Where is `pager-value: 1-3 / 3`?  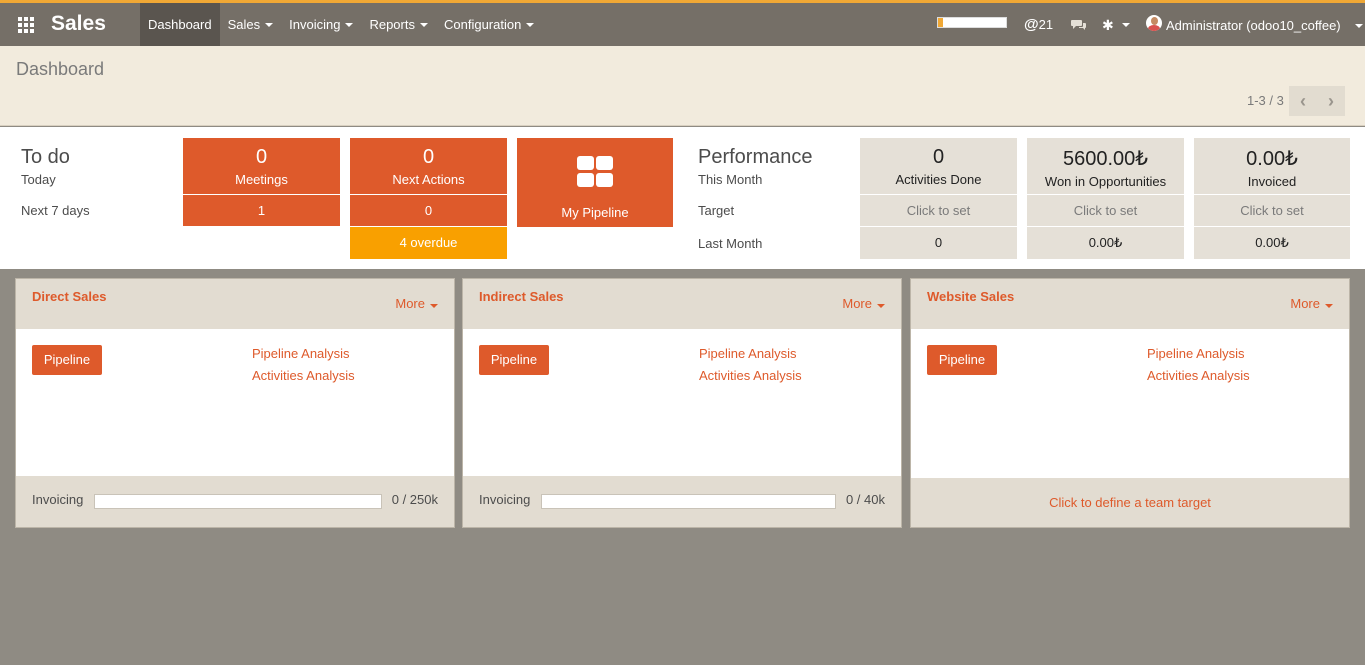 pager-value: 1-3 / 3 is located at coordinates (1265, 100).